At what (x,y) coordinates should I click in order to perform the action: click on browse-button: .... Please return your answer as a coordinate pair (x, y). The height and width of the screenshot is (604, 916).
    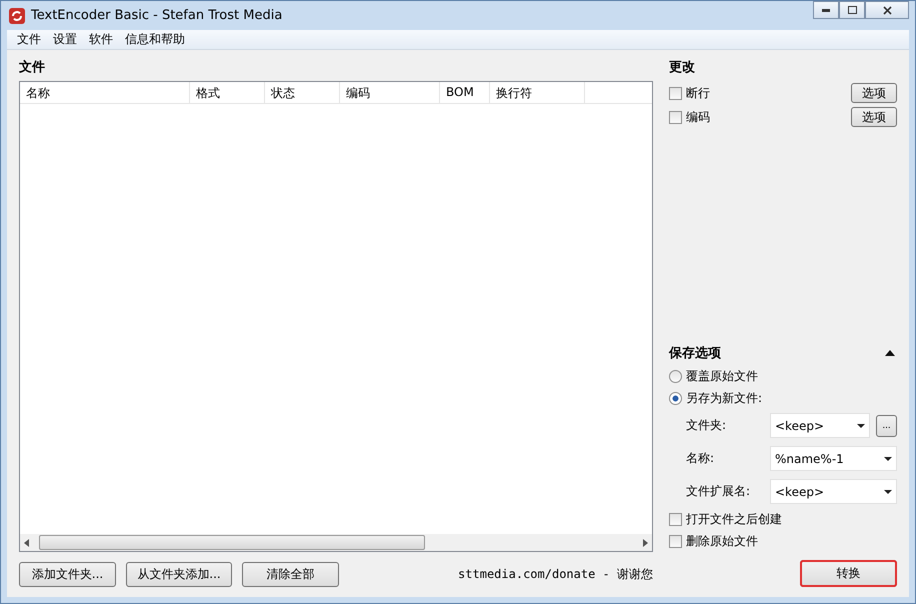
    Looking at the image, I should click on (886, 425).